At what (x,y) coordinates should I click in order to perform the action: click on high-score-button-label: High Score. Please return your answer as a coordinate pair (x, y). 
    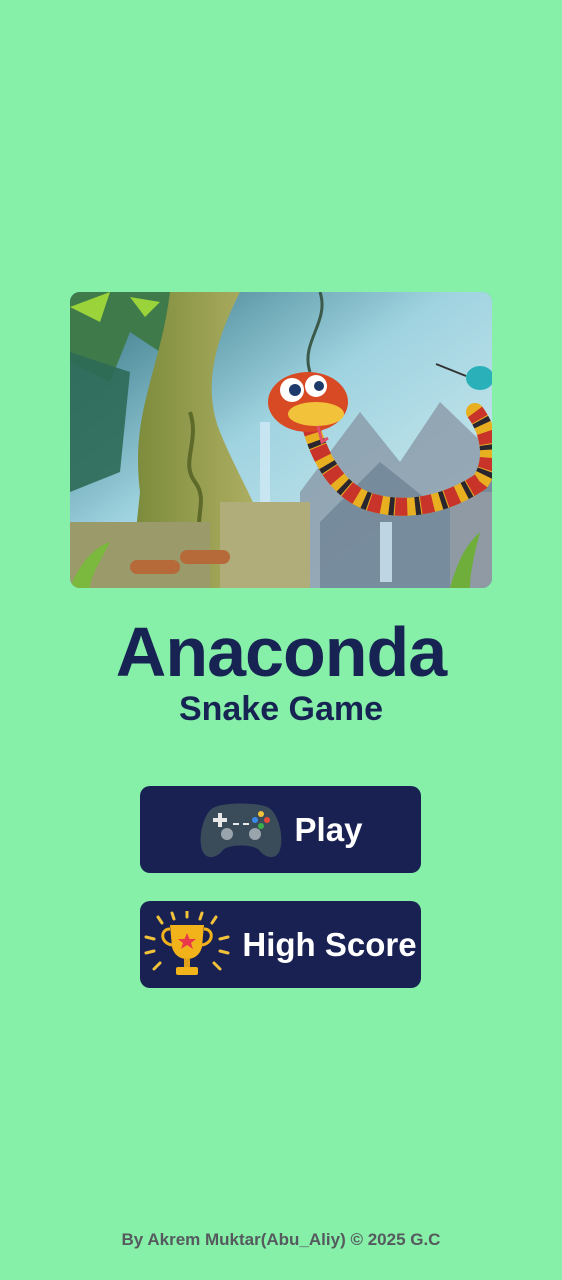
    Looking at the image, I should click on (329, 944).